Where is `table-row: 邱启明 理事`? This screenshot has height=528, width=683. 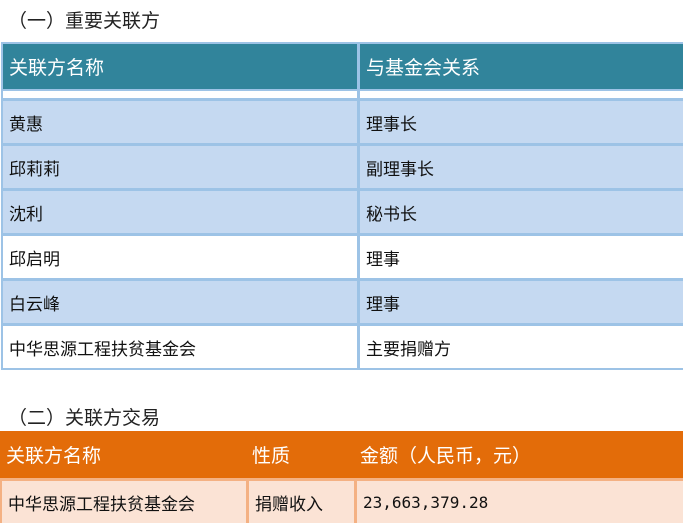 table-row: 邱启明 理事 is located at coordinates (343, 258).